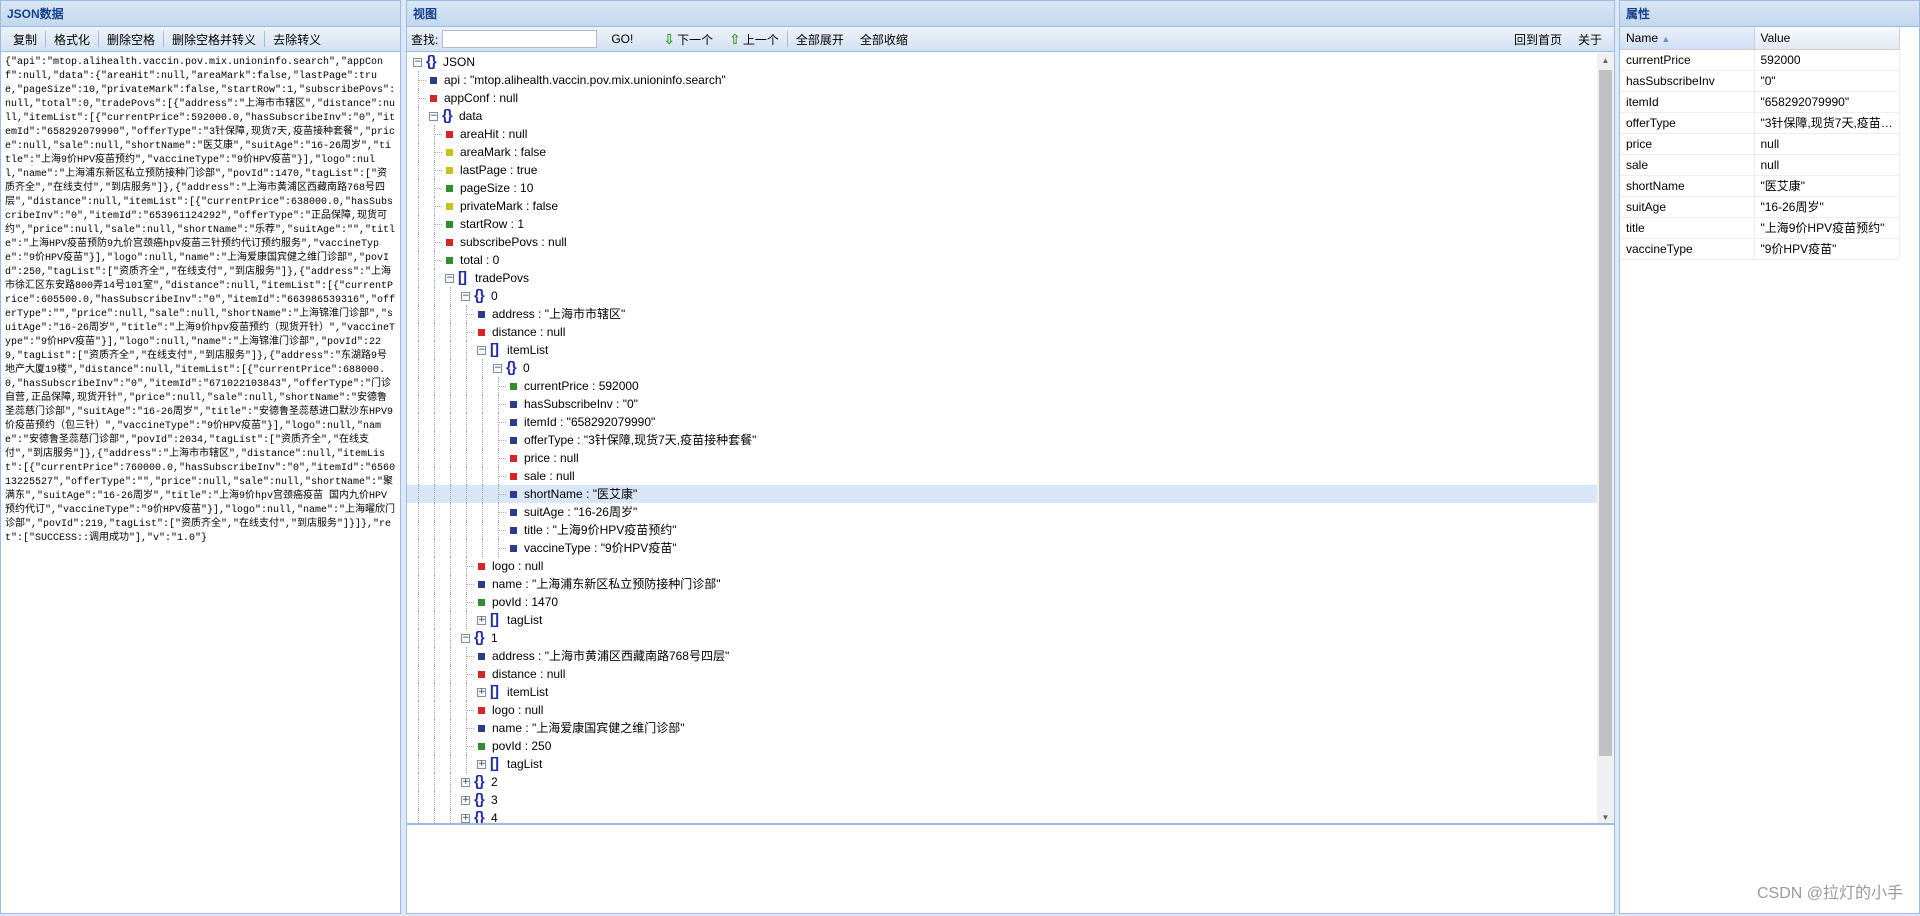 Image resolution: width=1920 pixels, height=916 pixels. What do you see at coordinates (72, 39) in the screenshot?
I see `format-button: 格式化` at bounding box center [72, 39].